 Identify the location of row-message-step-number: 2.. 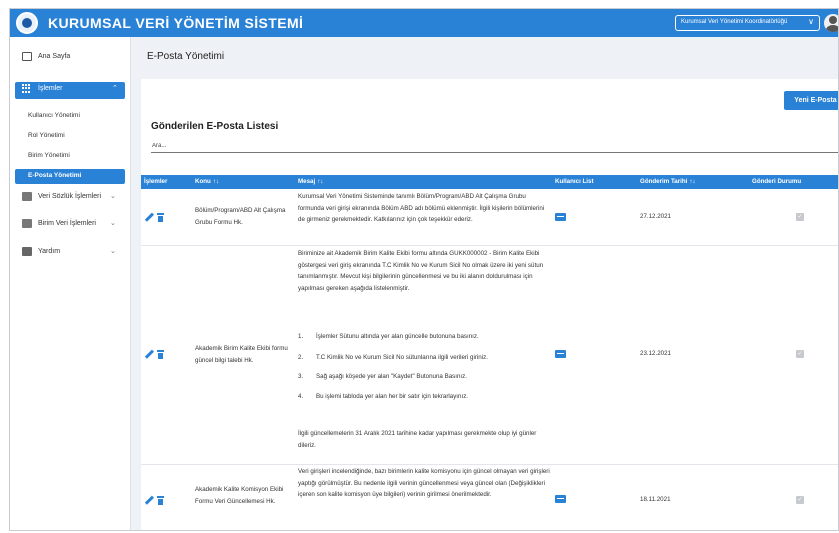
(301, 357).